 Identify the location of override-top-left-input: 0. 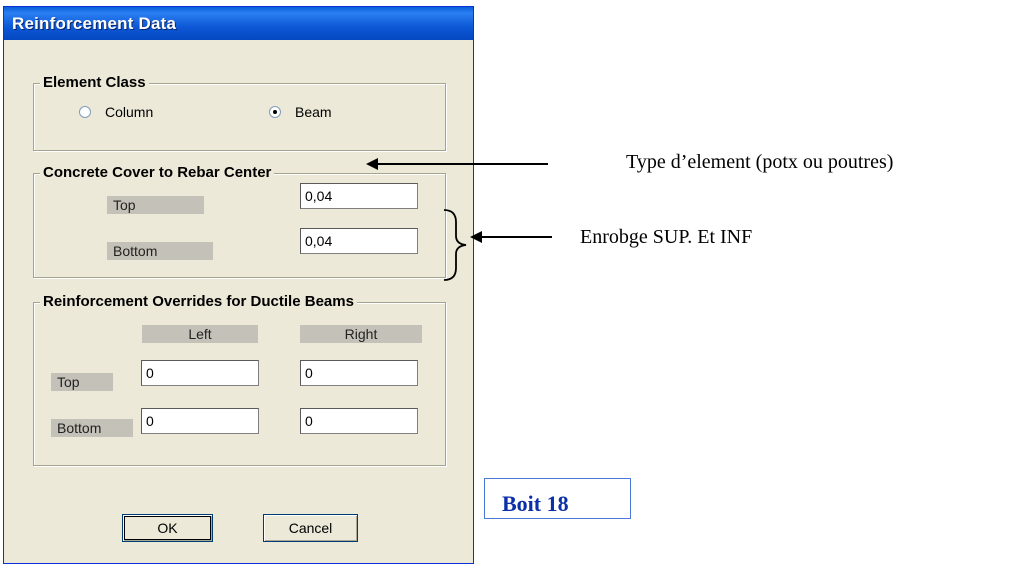
(200, 373).